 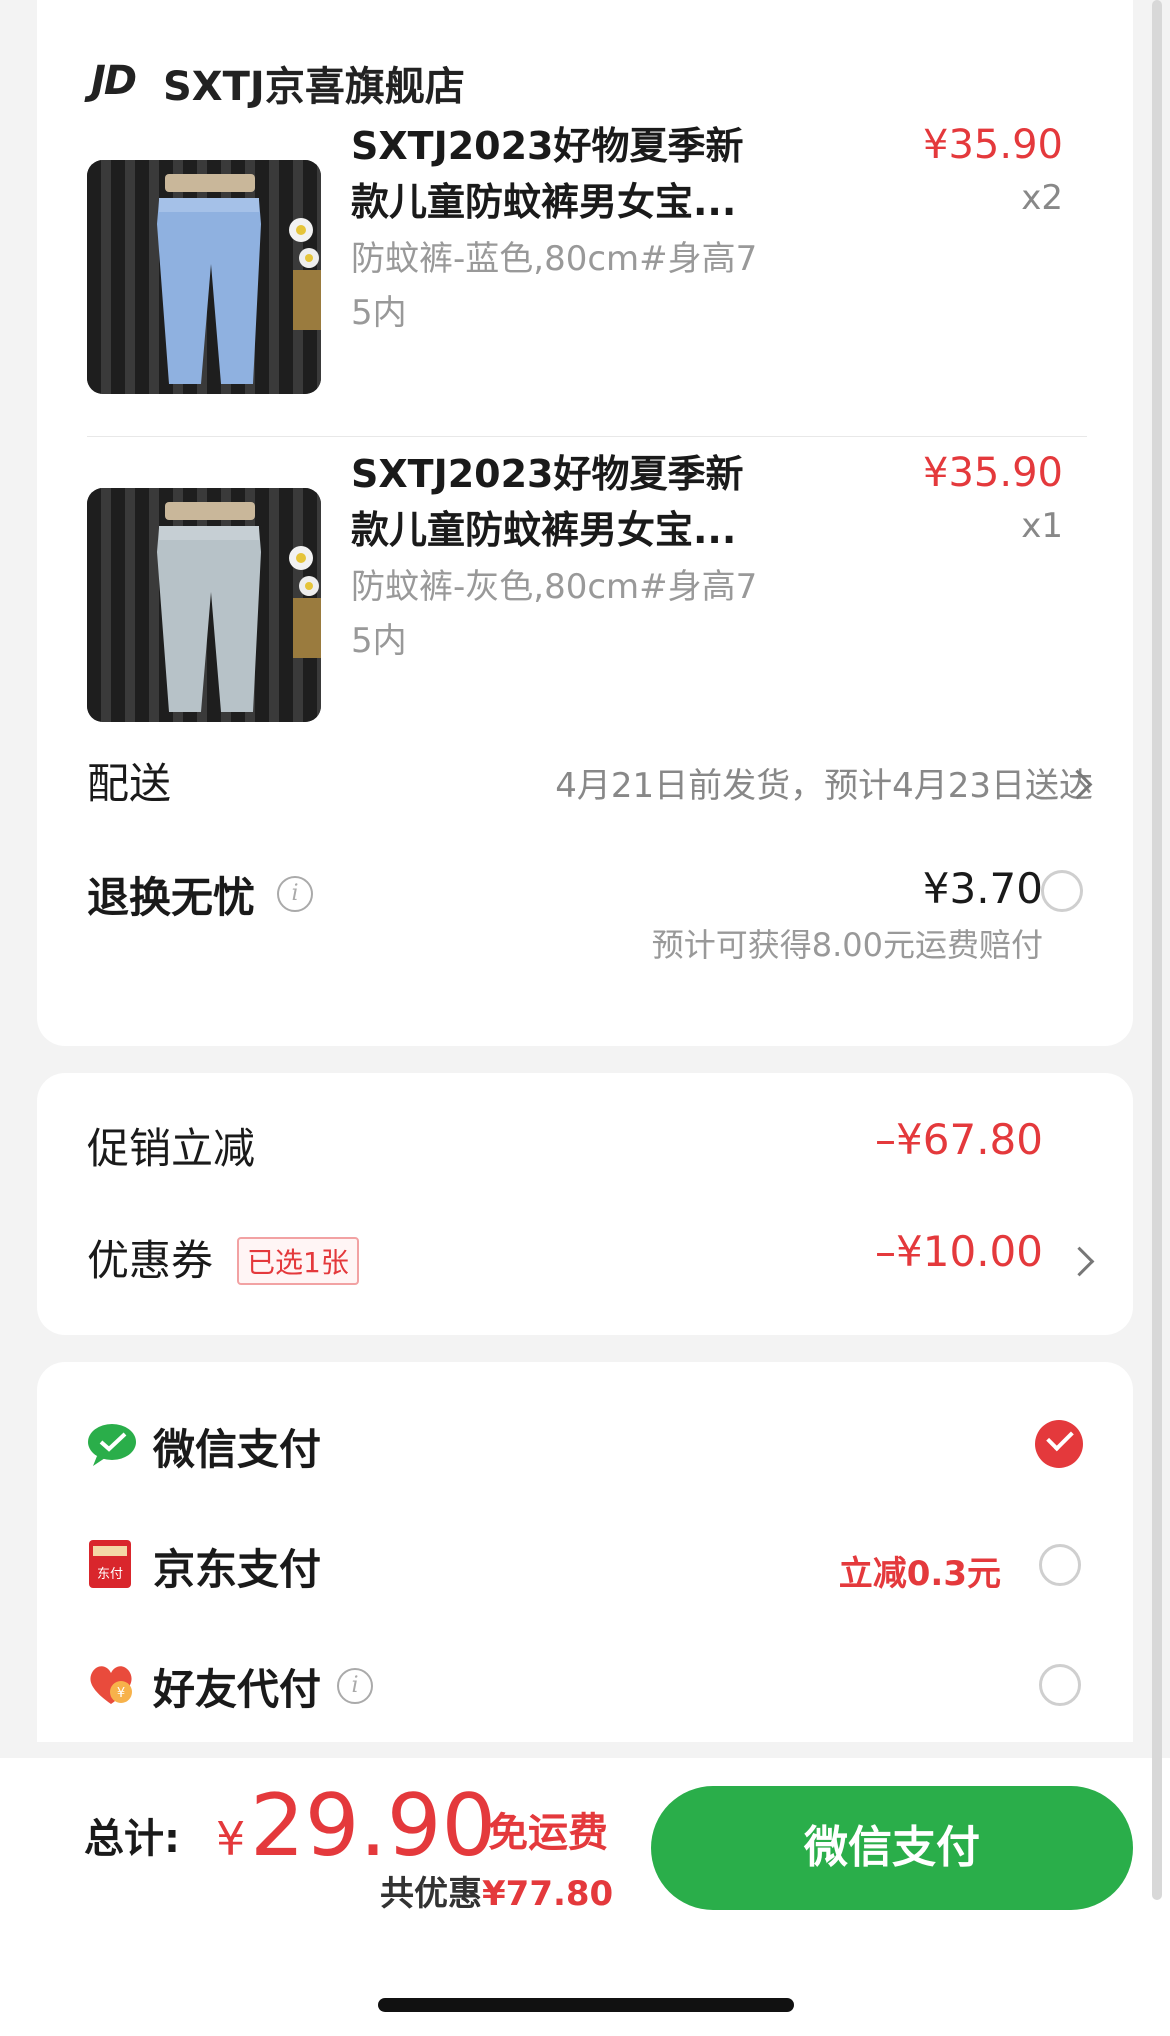 What do you see at coordinates (587, 436) in the screenshot?
I see `divider` at bounding box center [587, 436].